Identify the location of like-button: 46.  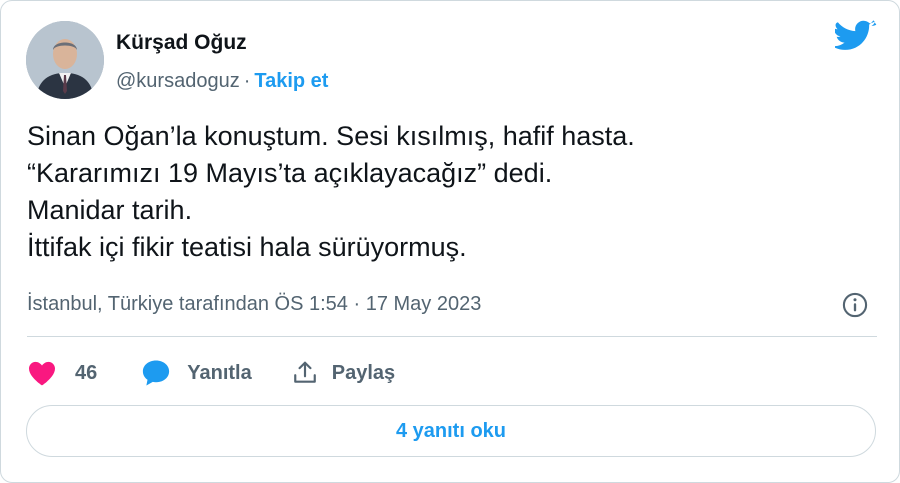
(62, 373).